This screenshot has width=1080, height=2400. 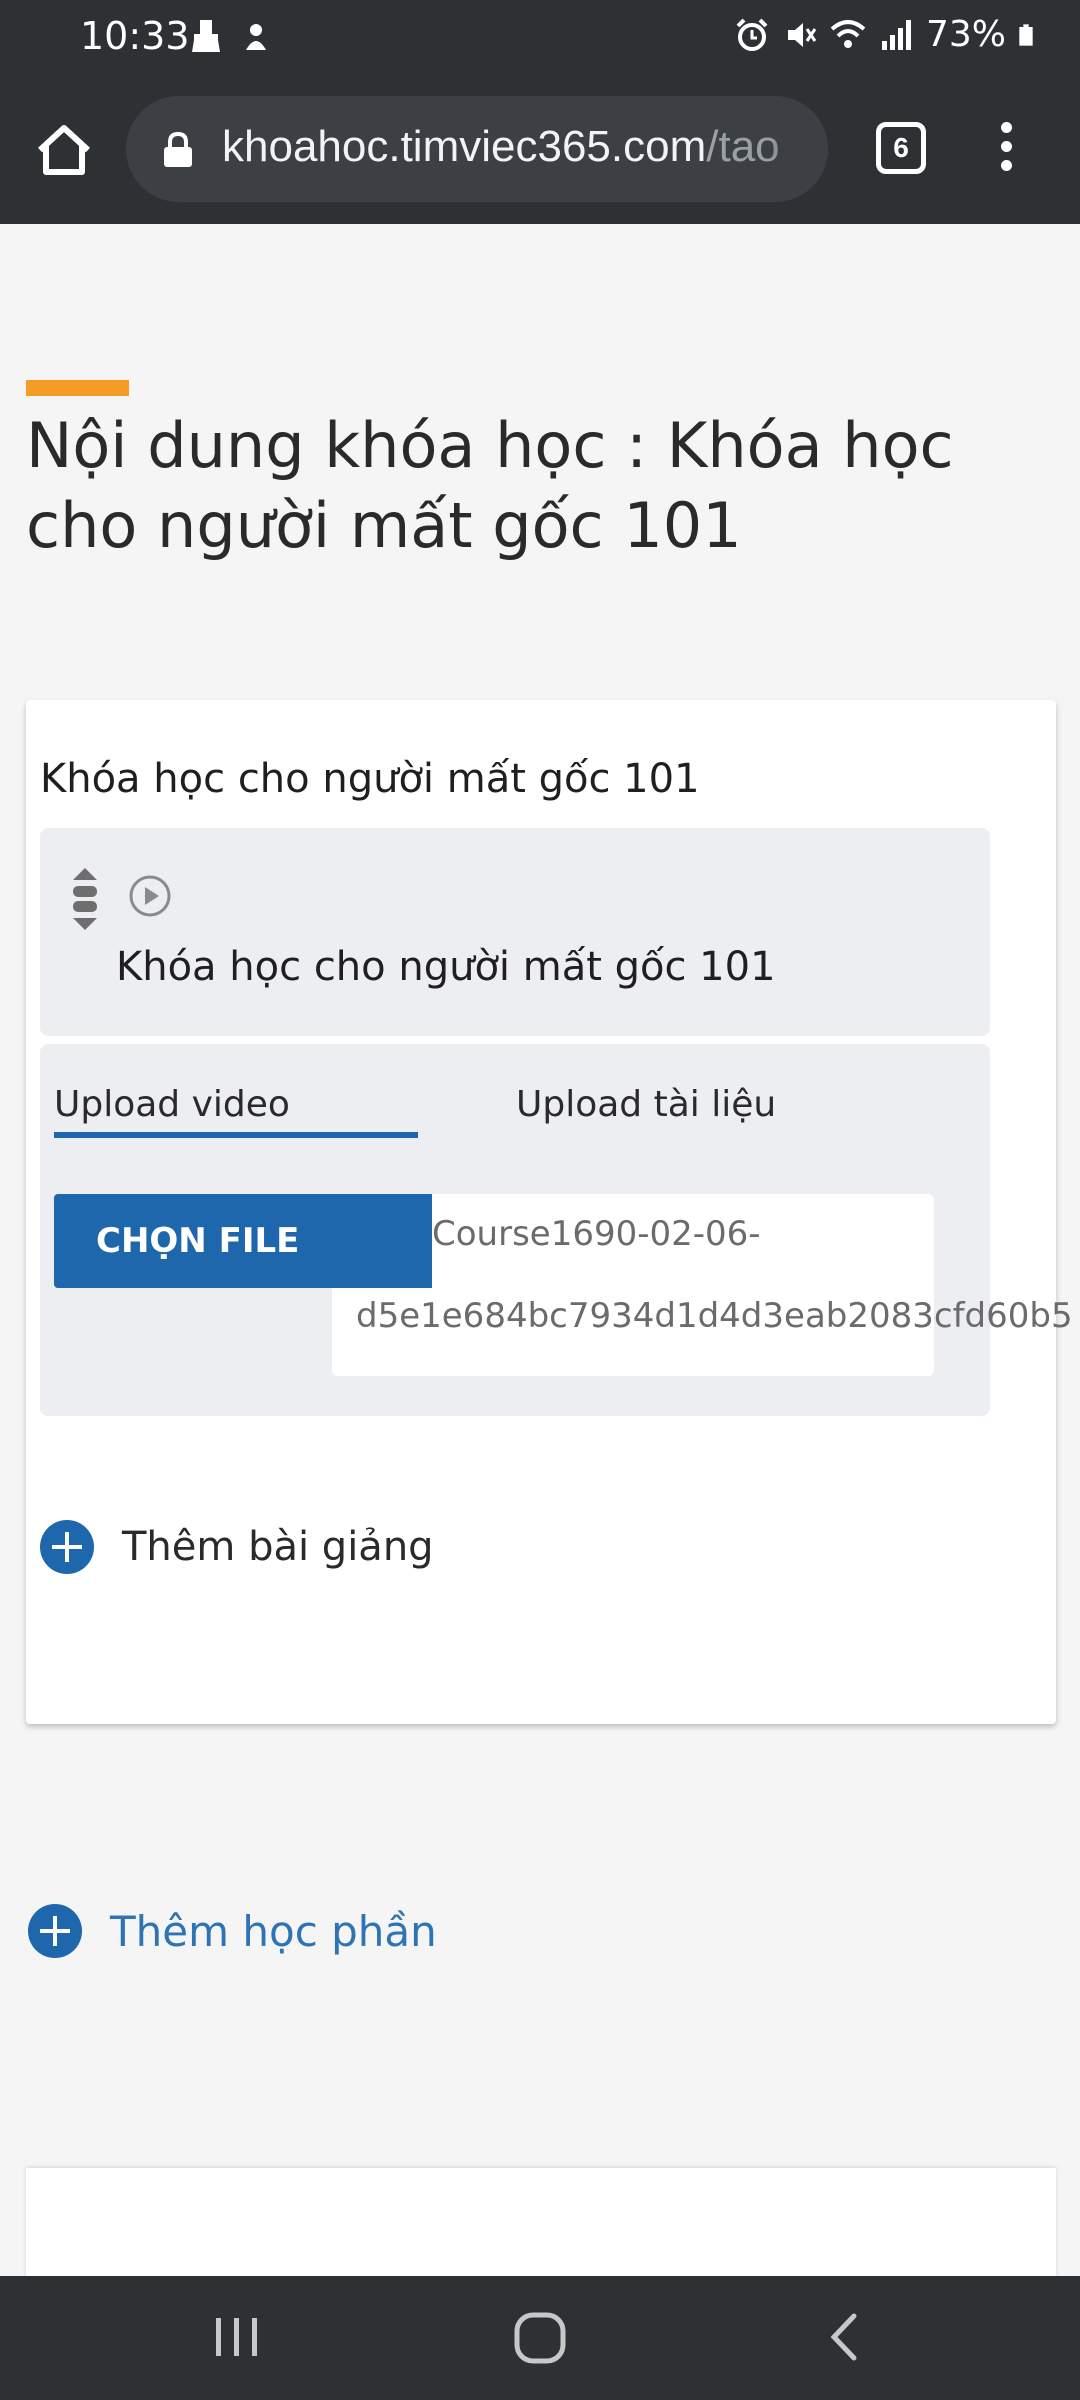 I want to click on status-bar: 10:33 73%, so click(x=540, y=39).